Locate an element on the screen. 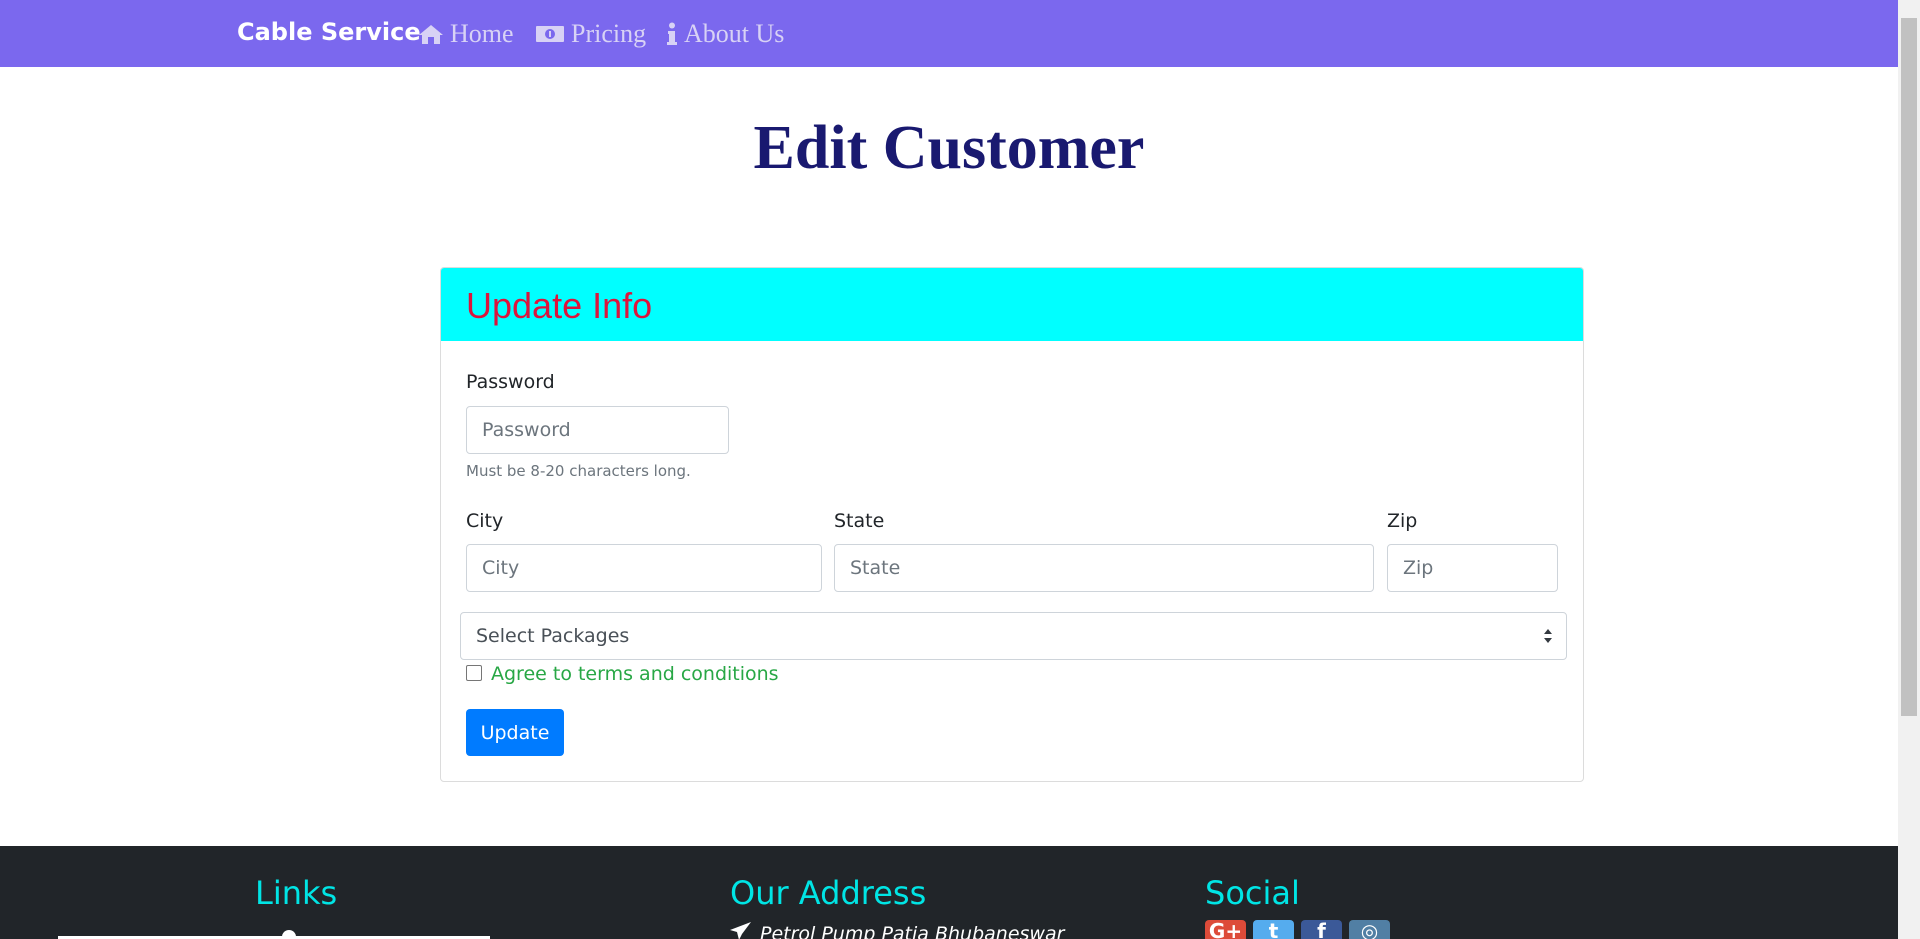 The height and width of the screenshot is (939, 1920). paper-plane-icon is located at coordinates (741, 930).